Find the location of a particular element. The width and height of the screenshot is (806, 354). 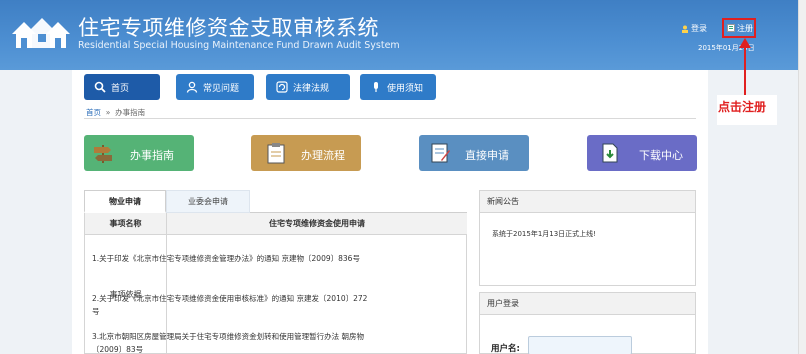

nav-laws-label: 法律法规 is located at coordinates (311, 88).